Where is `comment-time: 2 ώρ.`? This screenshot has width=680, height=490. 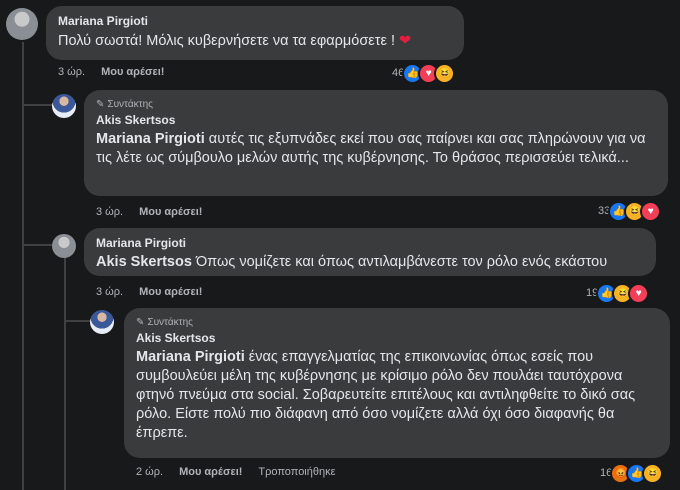 comment-time: 2 ώρ. is located at coordinates (149, 472).